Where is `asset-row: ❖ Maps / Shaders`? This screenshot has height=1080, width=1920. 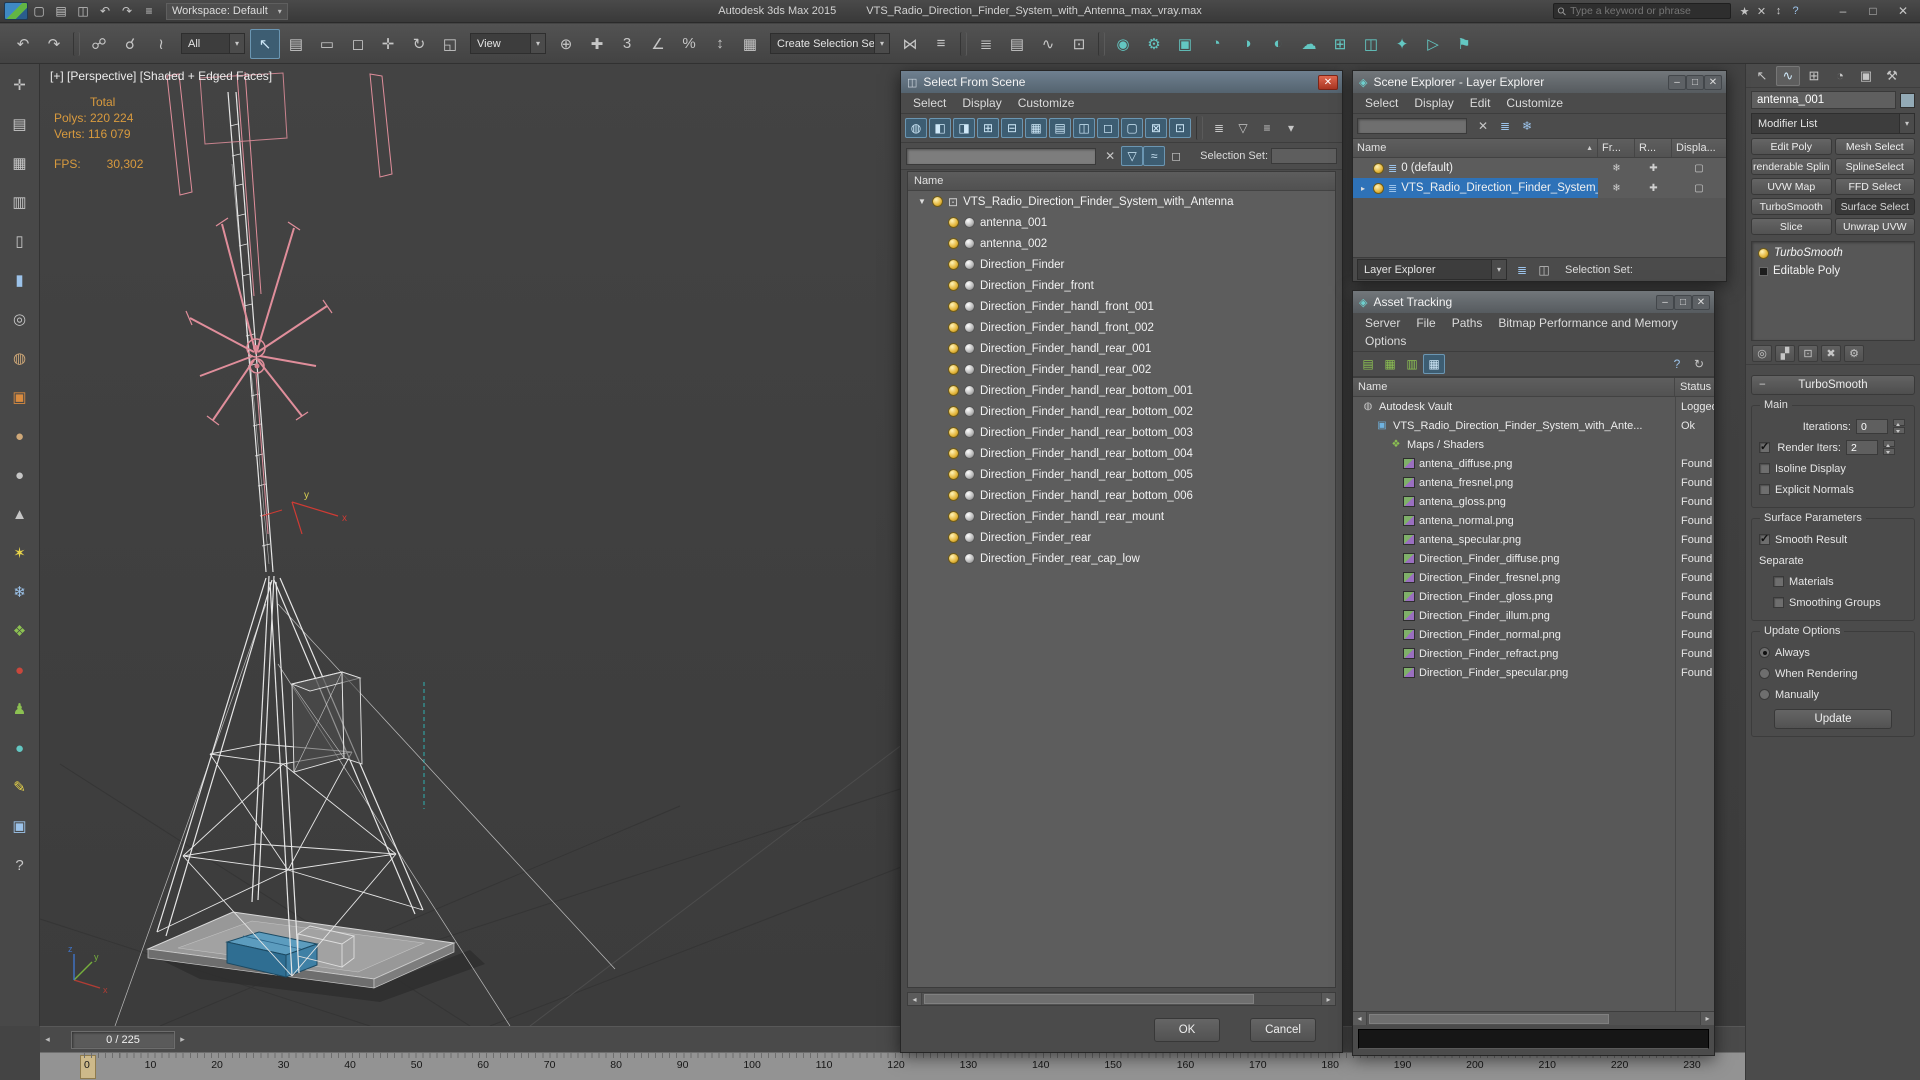 asset-row: ❖ Maps / Shaders is located at coordinates (1533, 444).